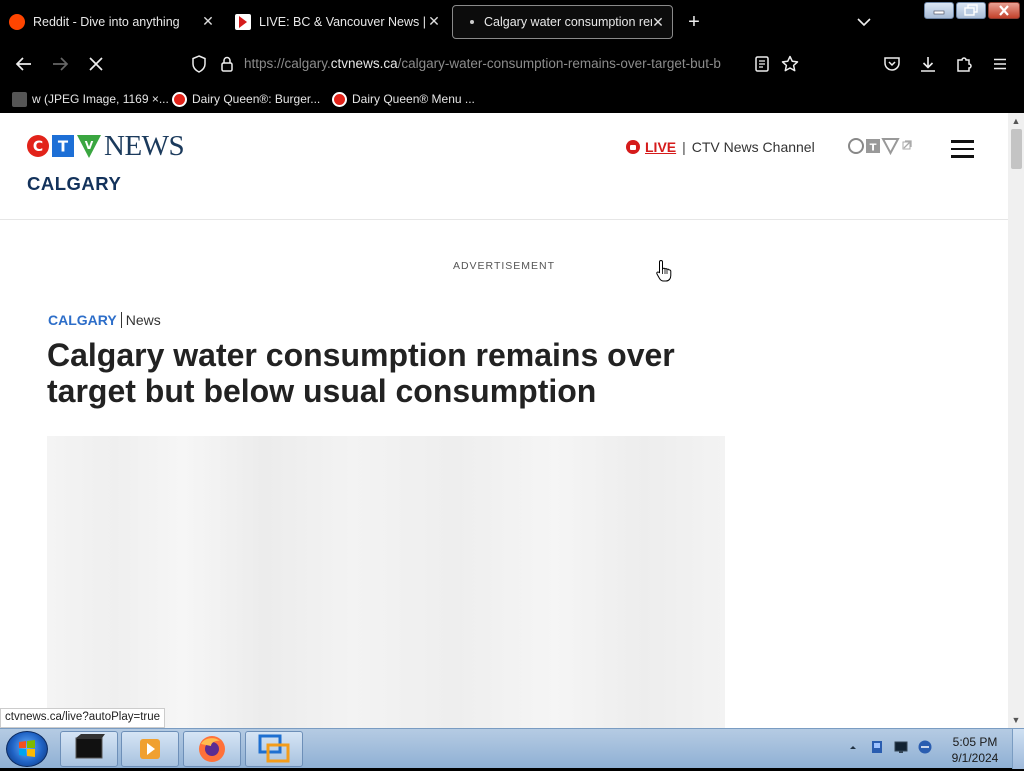 Image resolution: width=1024 pixels, height=771 pixels. I want to click on breadcrumb-divider, so click(121, 320).